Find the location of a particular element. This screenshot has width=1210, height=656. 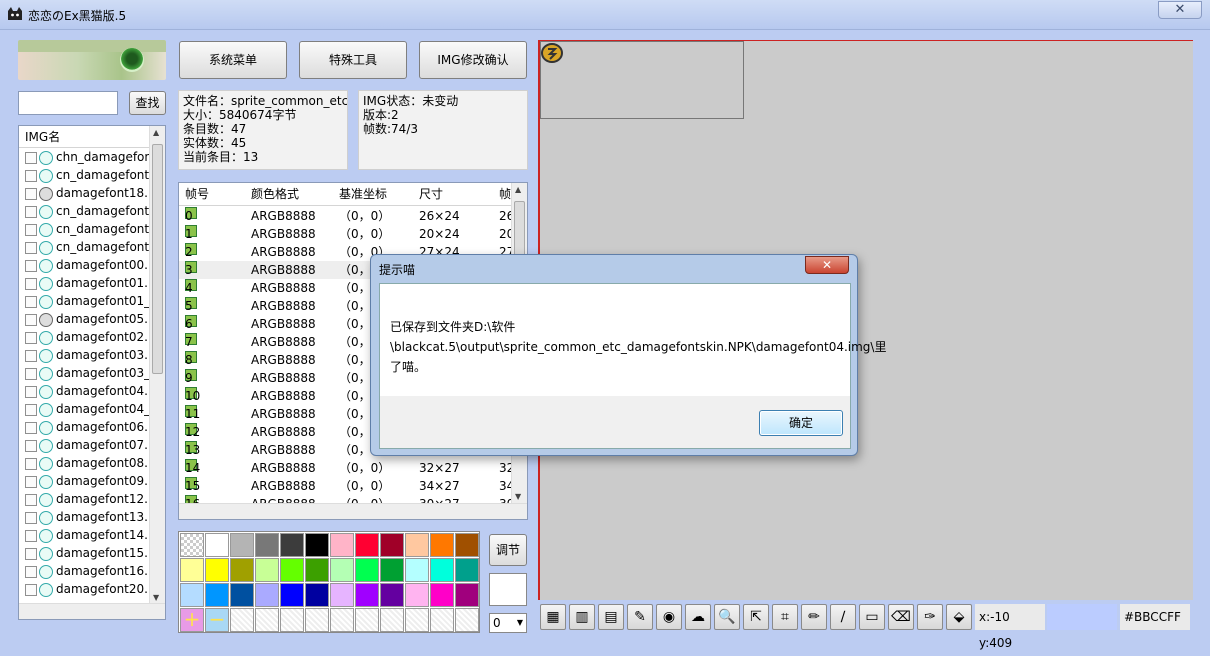

eraser-icon: ⌫ is located at coordinates (901, 617).